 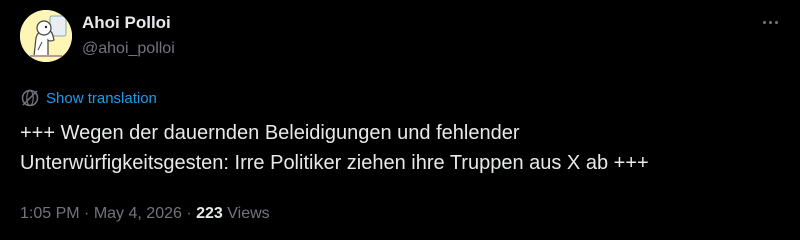 What do you see at coordinates (138, 213) in the screenshot?
I see `tweet-date: May 4, 2026` at bounding box center [138, 213].